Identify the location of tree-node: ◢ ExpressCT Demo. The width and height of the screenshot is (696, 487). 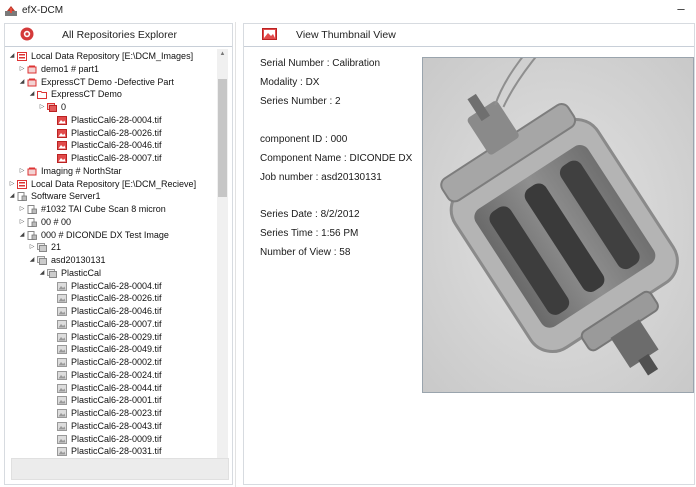
(75, 94).